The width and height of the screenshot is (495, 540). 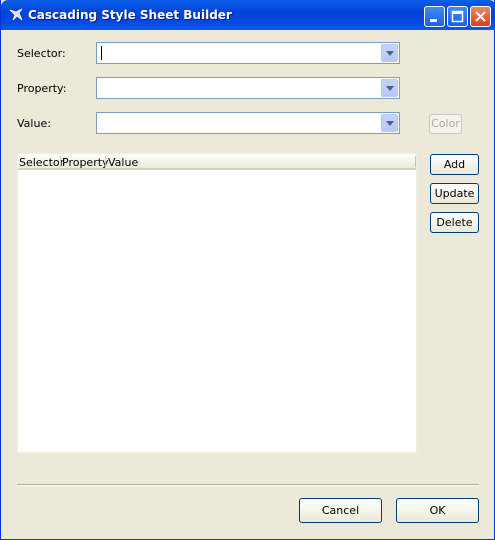 I want to click on close-button, so click(x=480, y=16).